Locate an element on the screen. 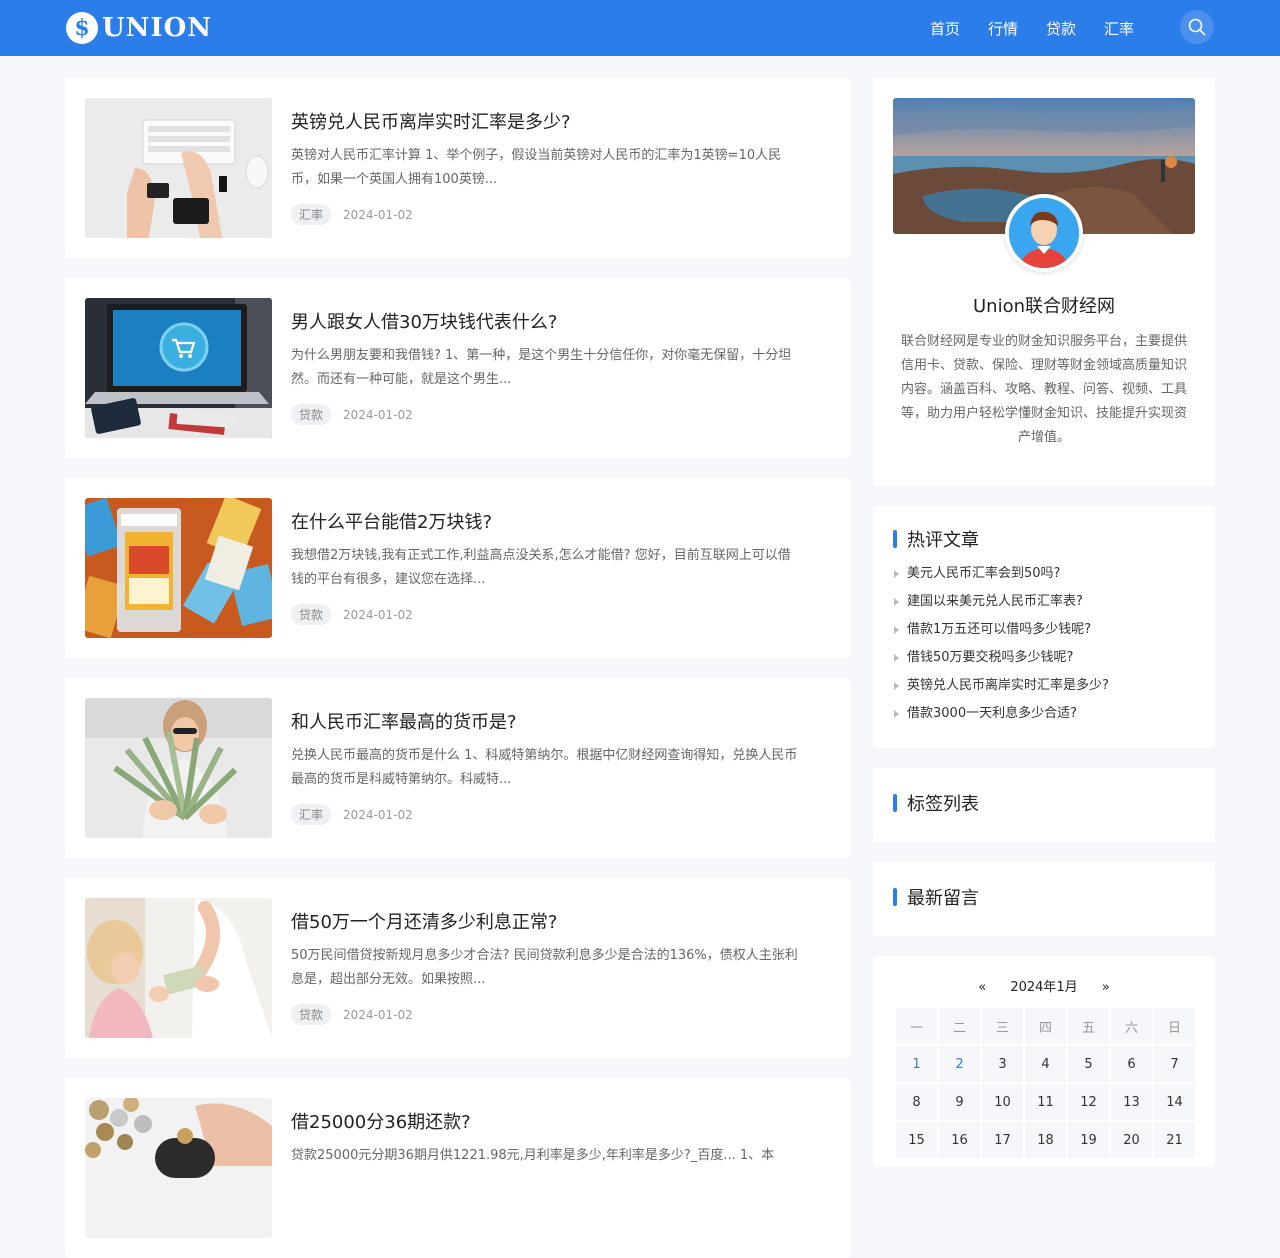  hot-article-link: 美元人民币汇率会到50吗? is located at coordinates (1001, 578).